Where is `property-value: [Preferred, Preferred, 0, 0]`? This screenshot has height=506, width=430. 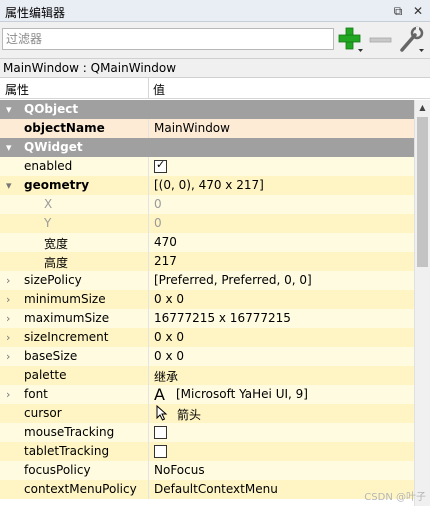 property-value: [Preferred, Preferred, 0, 0] is located at coordinates (233, 280).